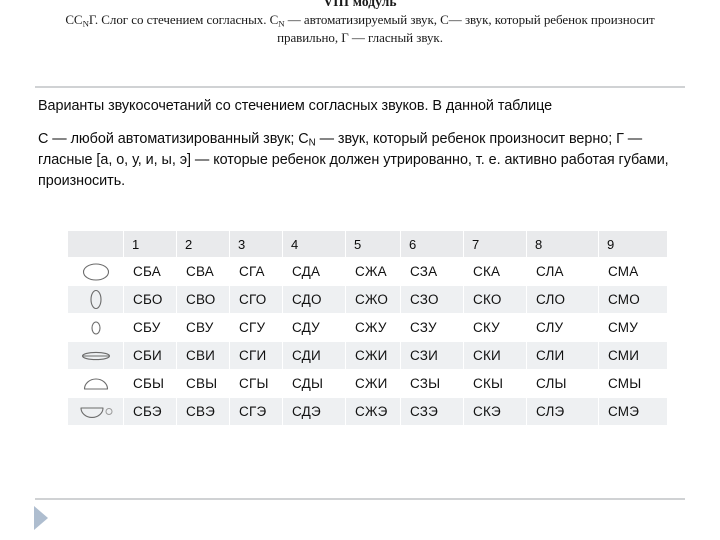 The width and height of the screenshot is (720, 540). Describe the element at coordinates (432, 383) in the screenshot. I see `syllable-cell: СЗЫ` at that location.